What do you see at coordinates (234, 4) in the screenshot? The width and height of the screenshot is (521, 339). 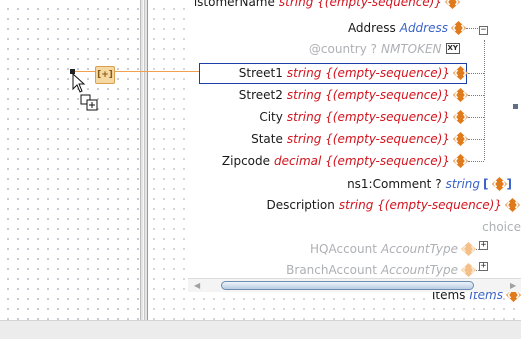 I see `element-name: istomerName` at bounding box center [234, 4].